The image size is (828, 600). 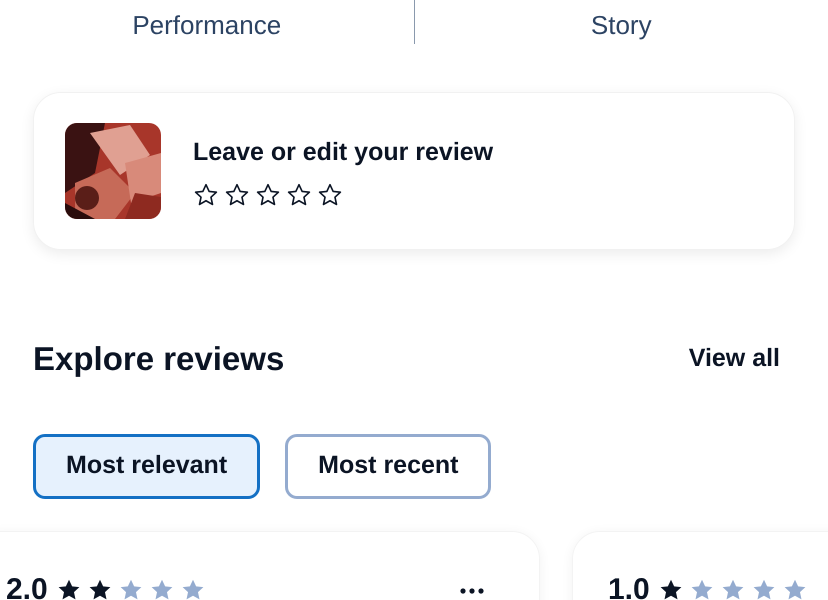 I want to click on filter-chip: Most relevant, so click(x=146, y=466).